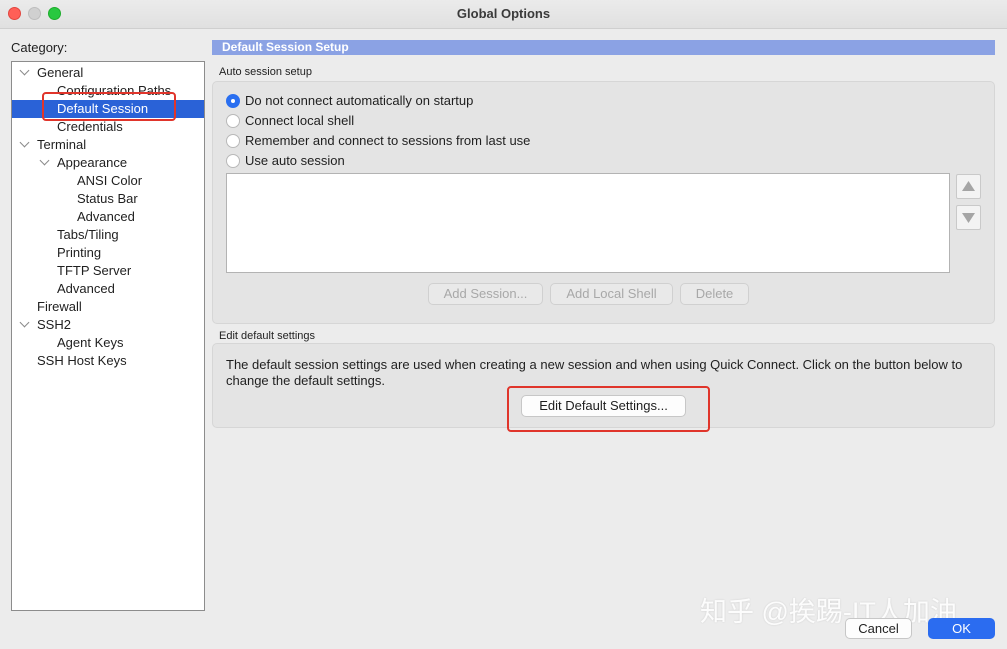 The image size is (1007, 649). I want to click on tree-item-firewall: Firewall, so click(108, 307).